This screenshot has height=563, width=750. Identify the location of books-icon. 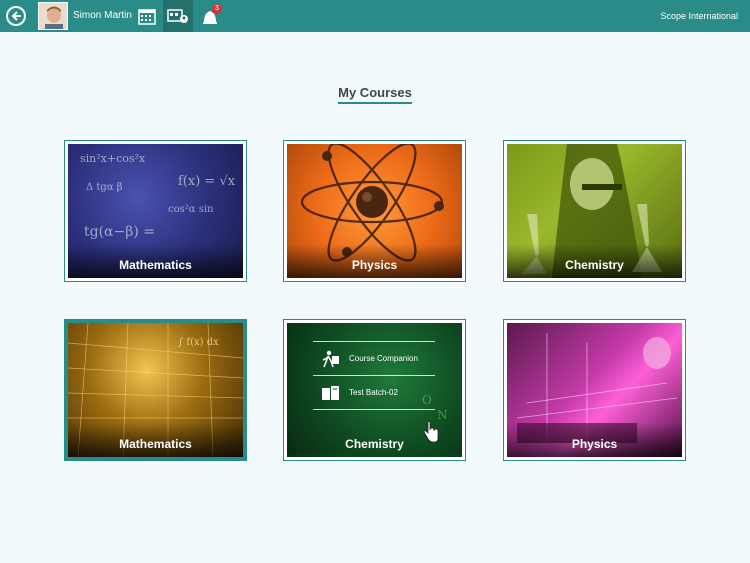
(331, 393).